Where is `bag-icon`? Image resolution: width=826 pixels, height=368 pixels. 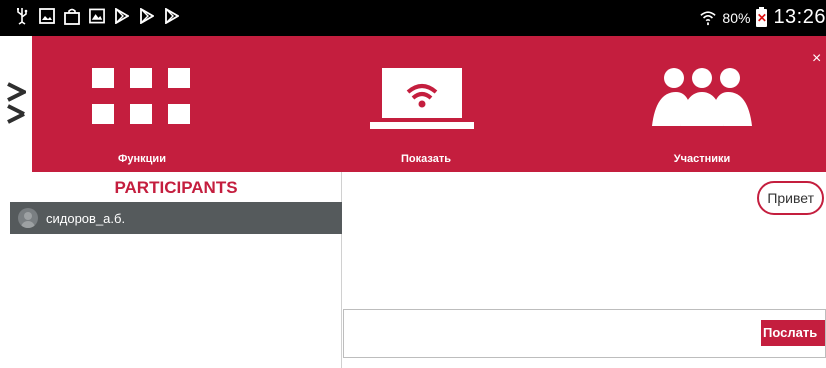 bag-icon is located at coordinates (72, 16).